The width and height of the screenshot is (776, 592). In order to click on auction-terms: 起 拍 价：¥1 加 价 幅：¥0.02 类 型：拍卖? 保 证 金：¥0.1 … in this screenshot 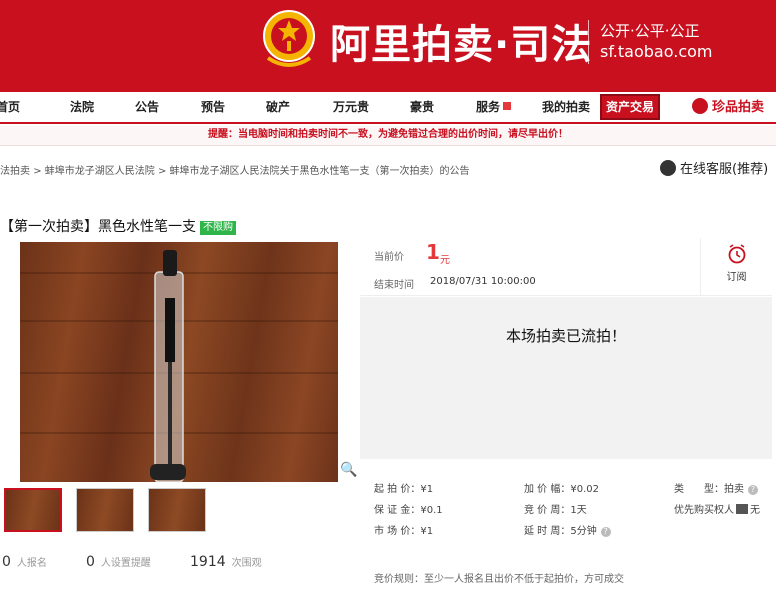, I will do `click(566, 510)`.